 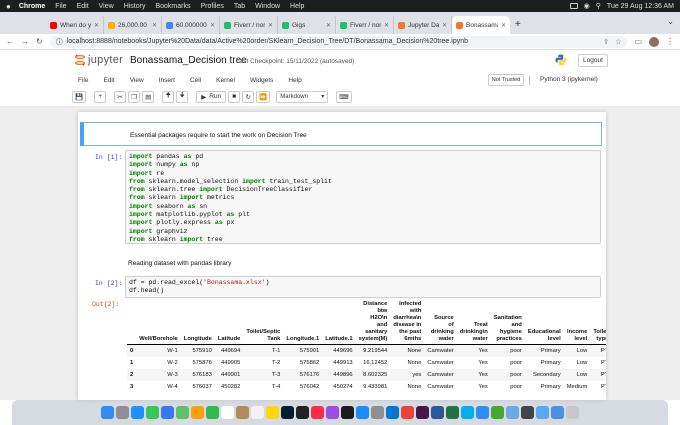 What do you see at coordinates (83, 6) in the screenshot?
I see `menubar-item-edit: Edit` at bounding box center [83, 6].